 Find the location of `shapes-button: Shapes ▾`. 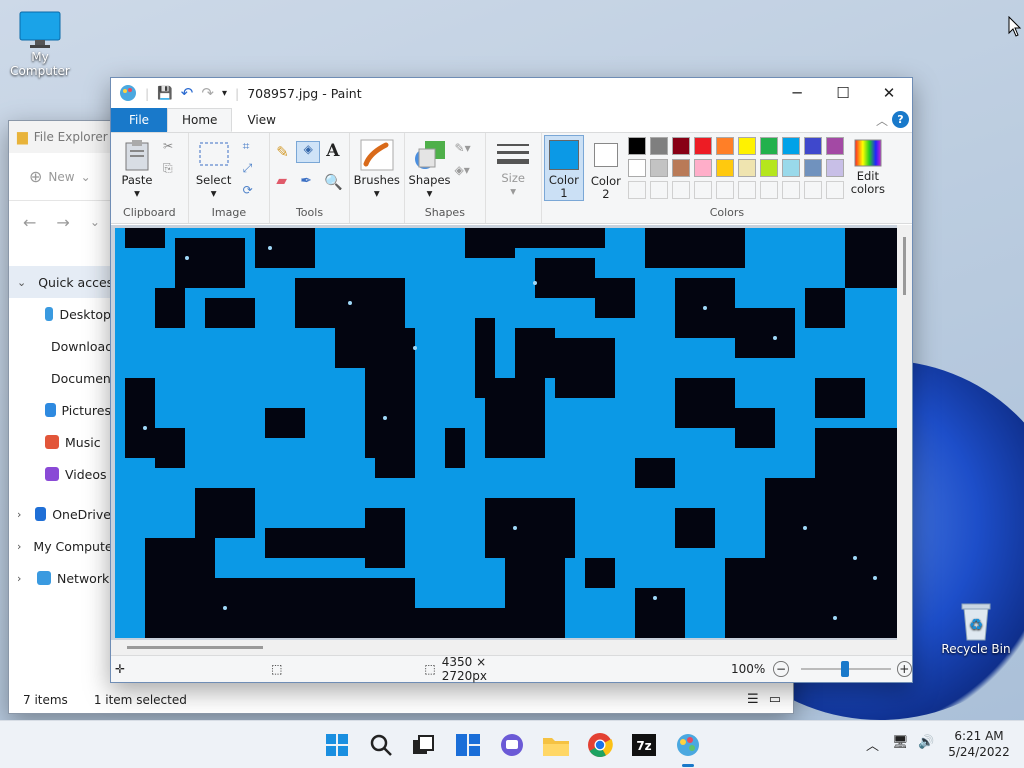

shapes-button: Shapes ▾ is located at coordinates (430, 169).